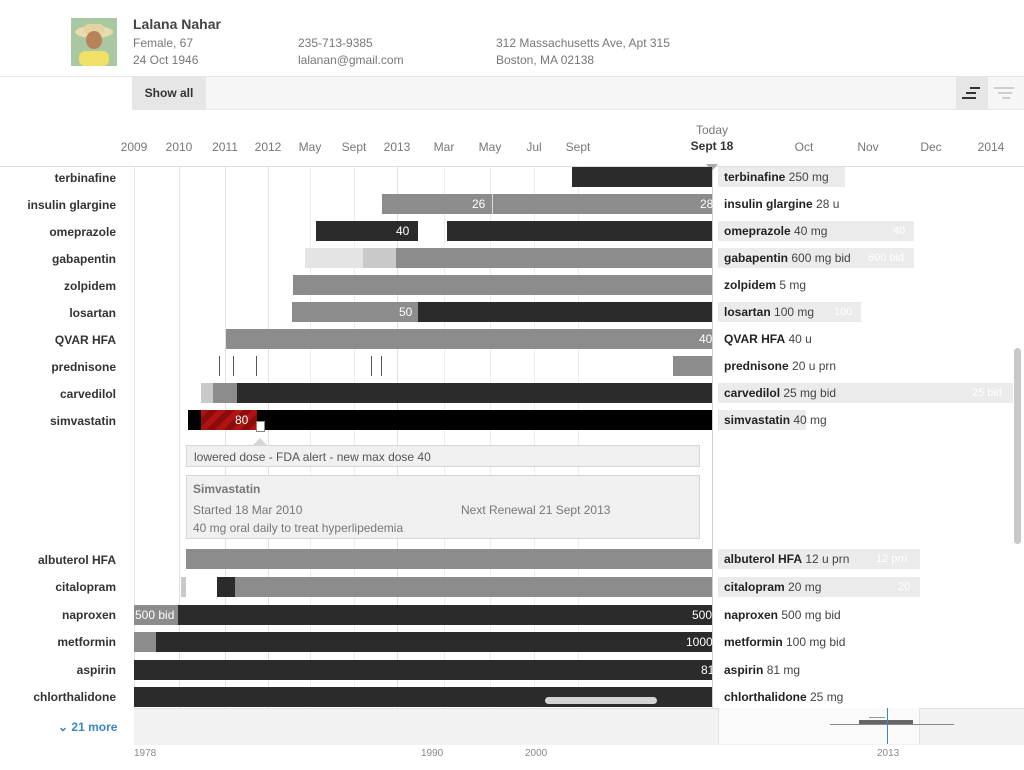 Image resolution: width=1024 pixels, height=770 pixels. I want to click on horizontal-scrollbar, so click(601, 700).